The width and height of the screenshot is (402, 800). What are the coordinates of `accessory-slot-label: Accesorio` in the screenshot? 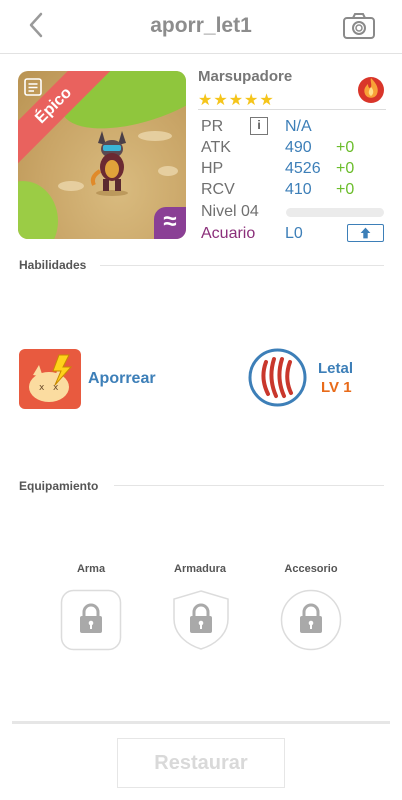 It's located at (311, 569).